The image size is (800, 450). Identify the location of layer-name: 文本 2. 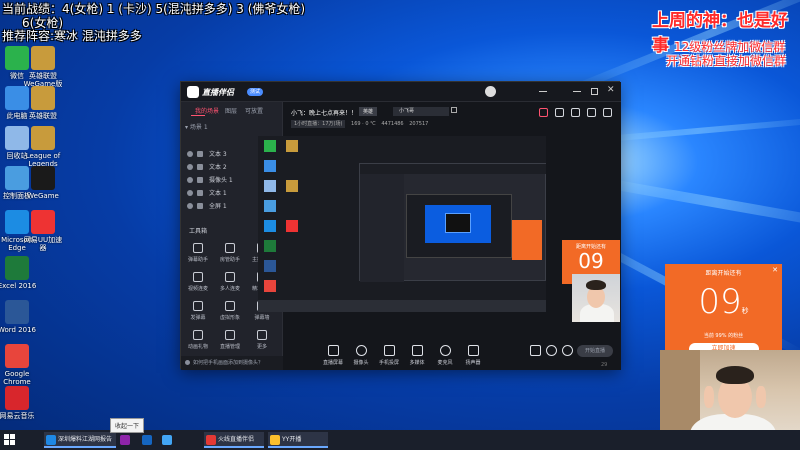
(218, 167).